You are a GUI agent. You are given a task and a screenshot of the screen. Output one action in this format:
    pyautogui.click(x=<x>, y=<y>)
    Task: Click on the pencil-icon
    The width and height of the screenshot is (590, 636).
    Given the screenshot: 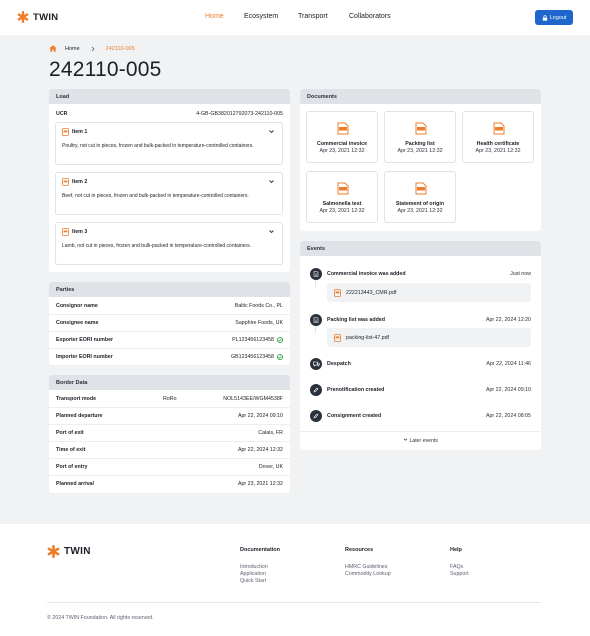 What is the action you would take?
    pyautogui.click(x=316, y=390)
    